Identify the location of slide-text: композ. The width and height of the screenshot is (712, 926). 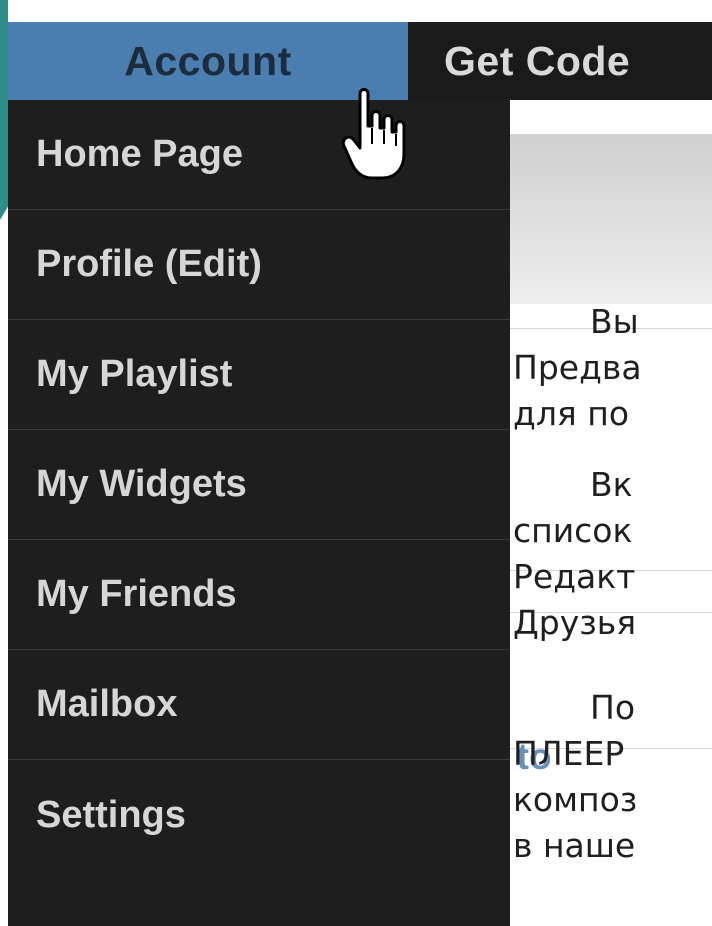
(575, 799).